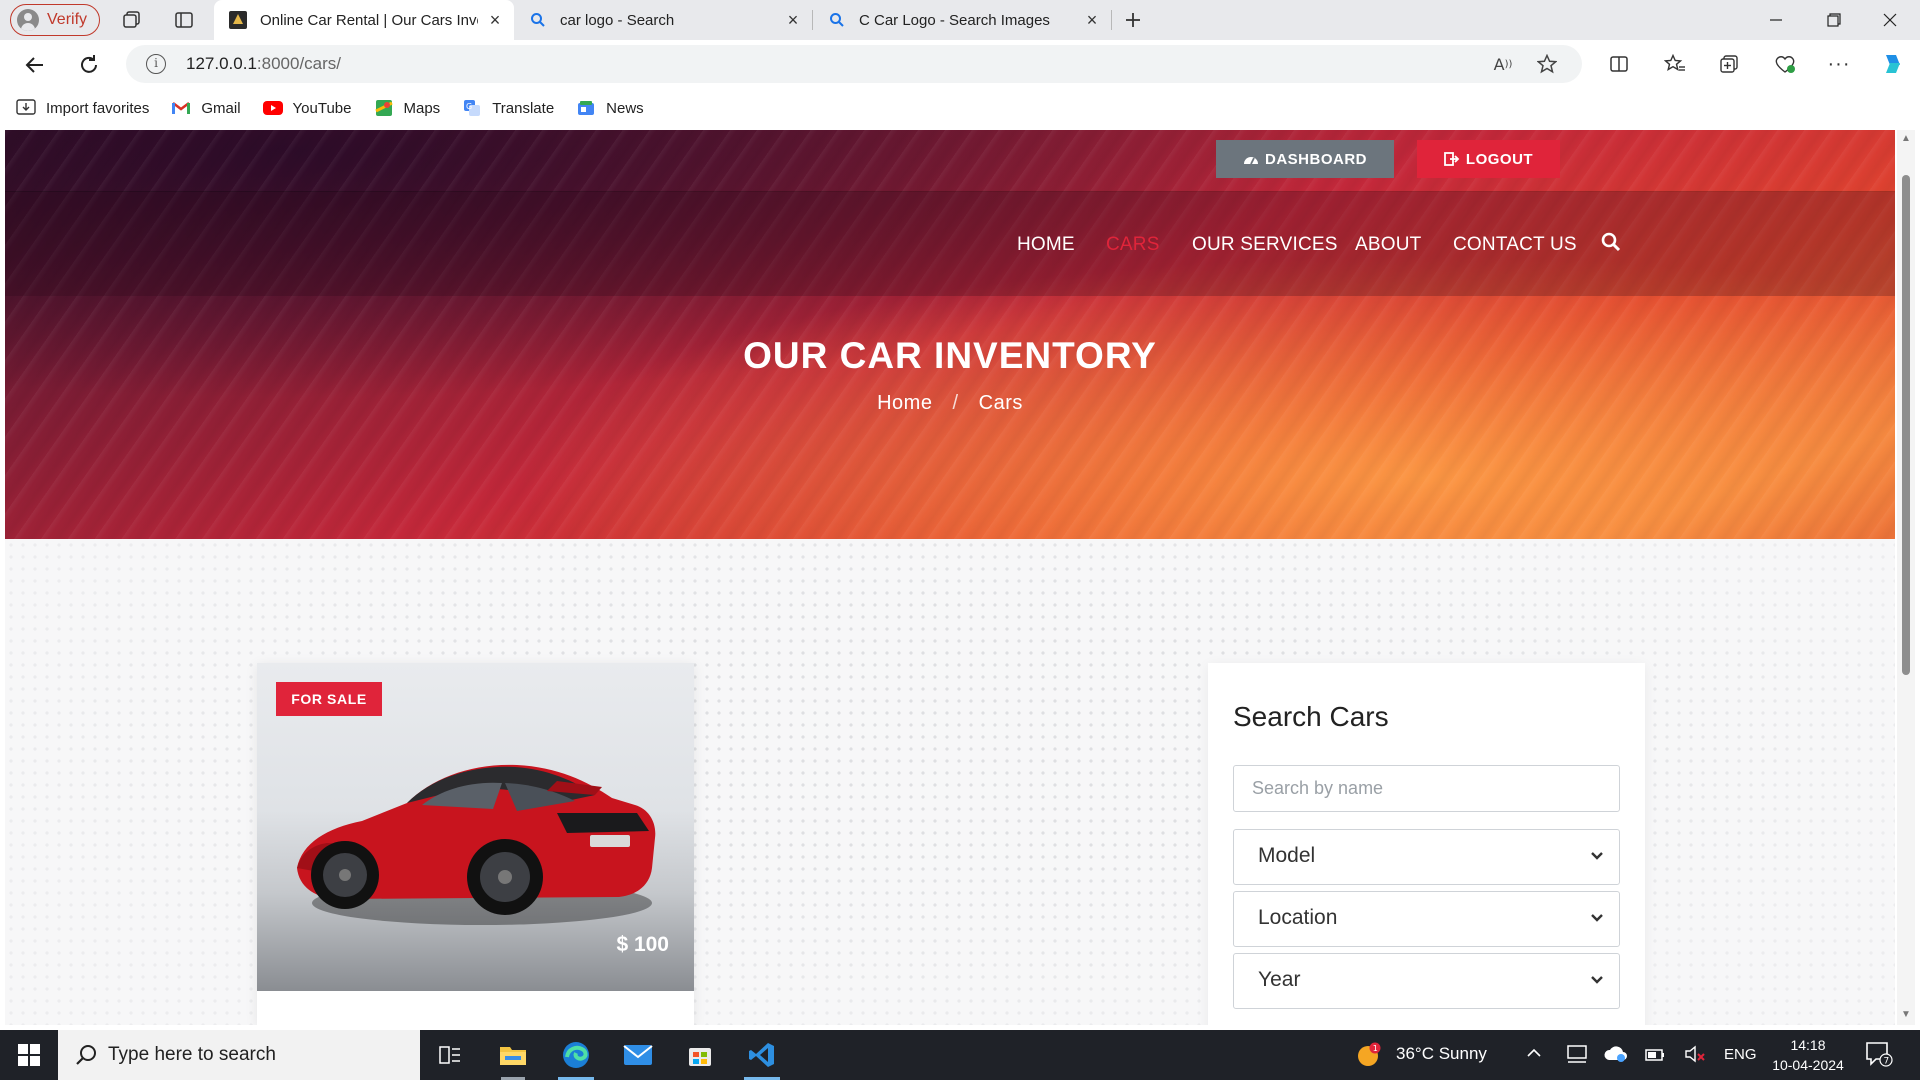 The image size is (1920, 1080). I want to click on profile-label: Verify, so click(67, 19).